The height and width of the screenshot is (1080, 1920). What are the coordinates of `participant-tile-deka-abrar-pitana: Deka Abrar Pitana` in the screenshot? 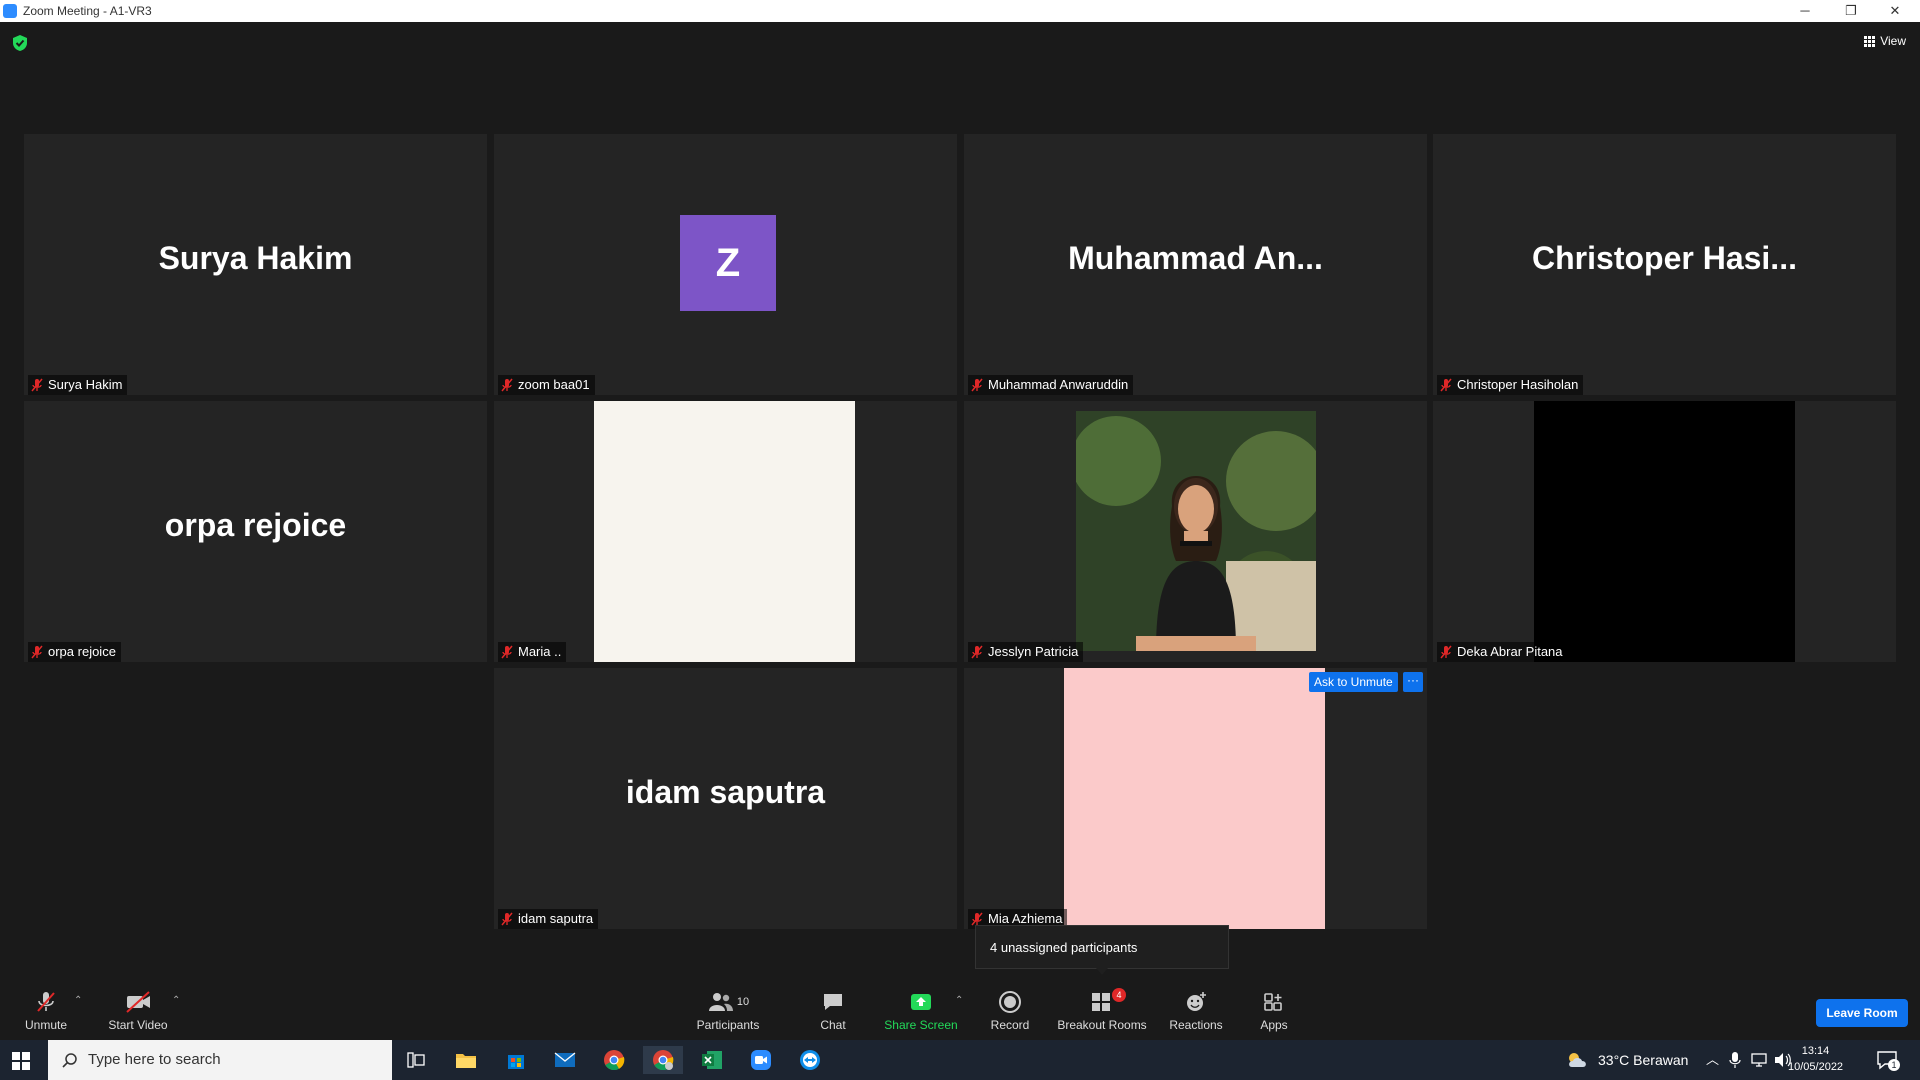 It's located at (1664, 531).